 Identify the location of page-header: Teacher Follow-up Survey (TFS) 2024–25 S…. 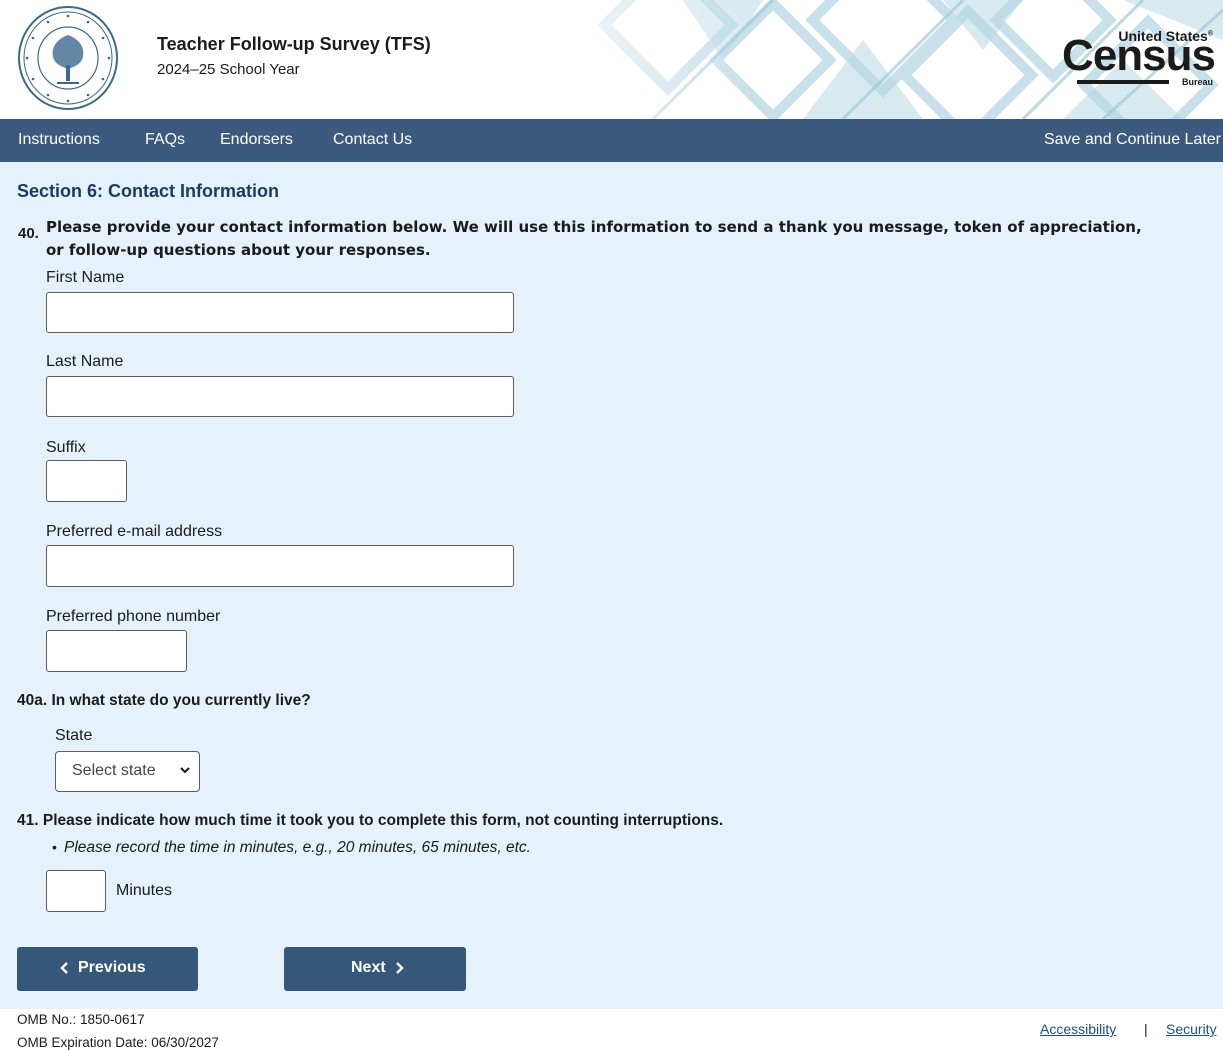
(611, 59).